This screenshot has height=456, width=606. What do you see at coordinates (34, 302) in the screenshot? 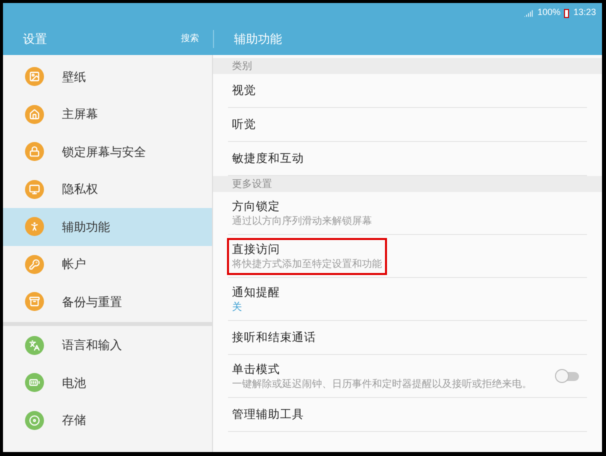
I see `archive-icon` at bounding box center [34, 302].